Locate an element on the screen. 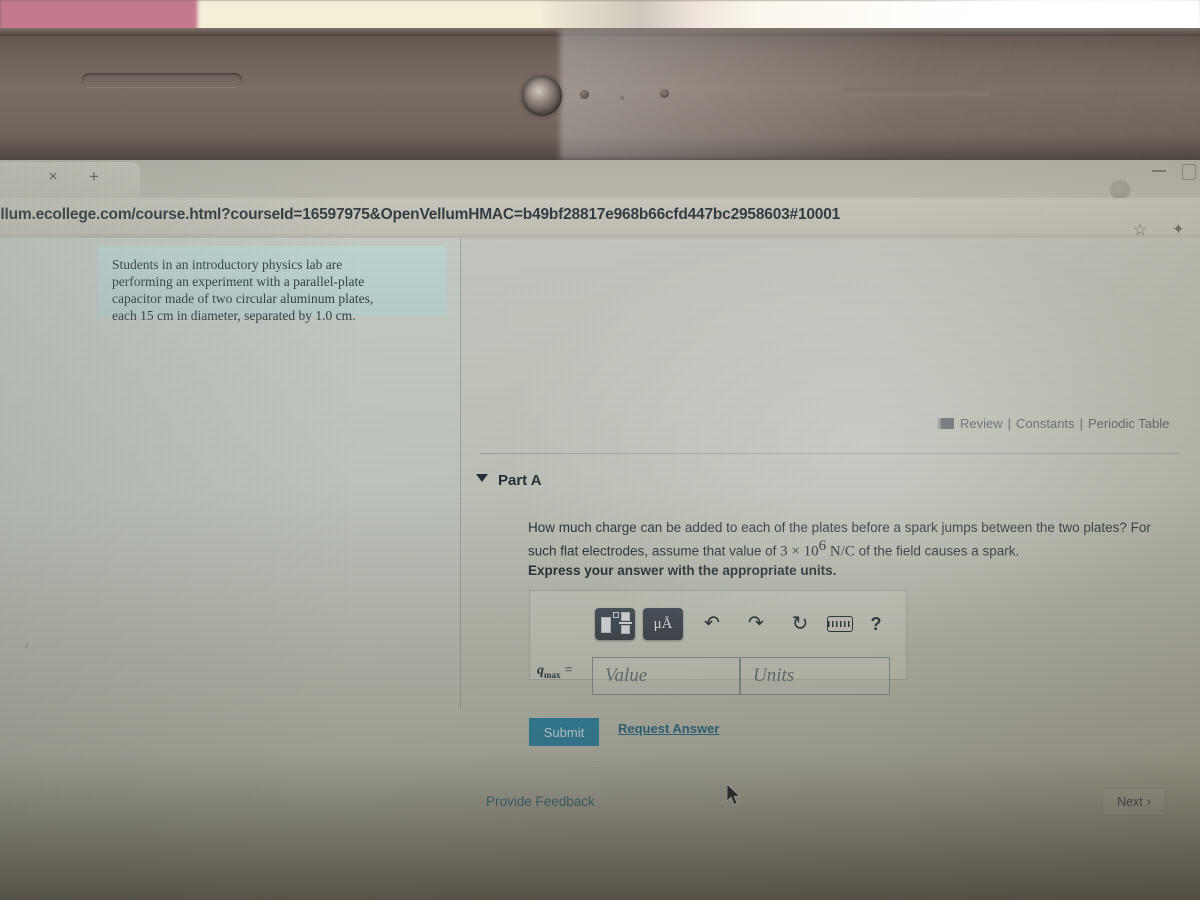 This screenshot has height=900, width=1200. webcam-lens is located at coordinates (542, 96).